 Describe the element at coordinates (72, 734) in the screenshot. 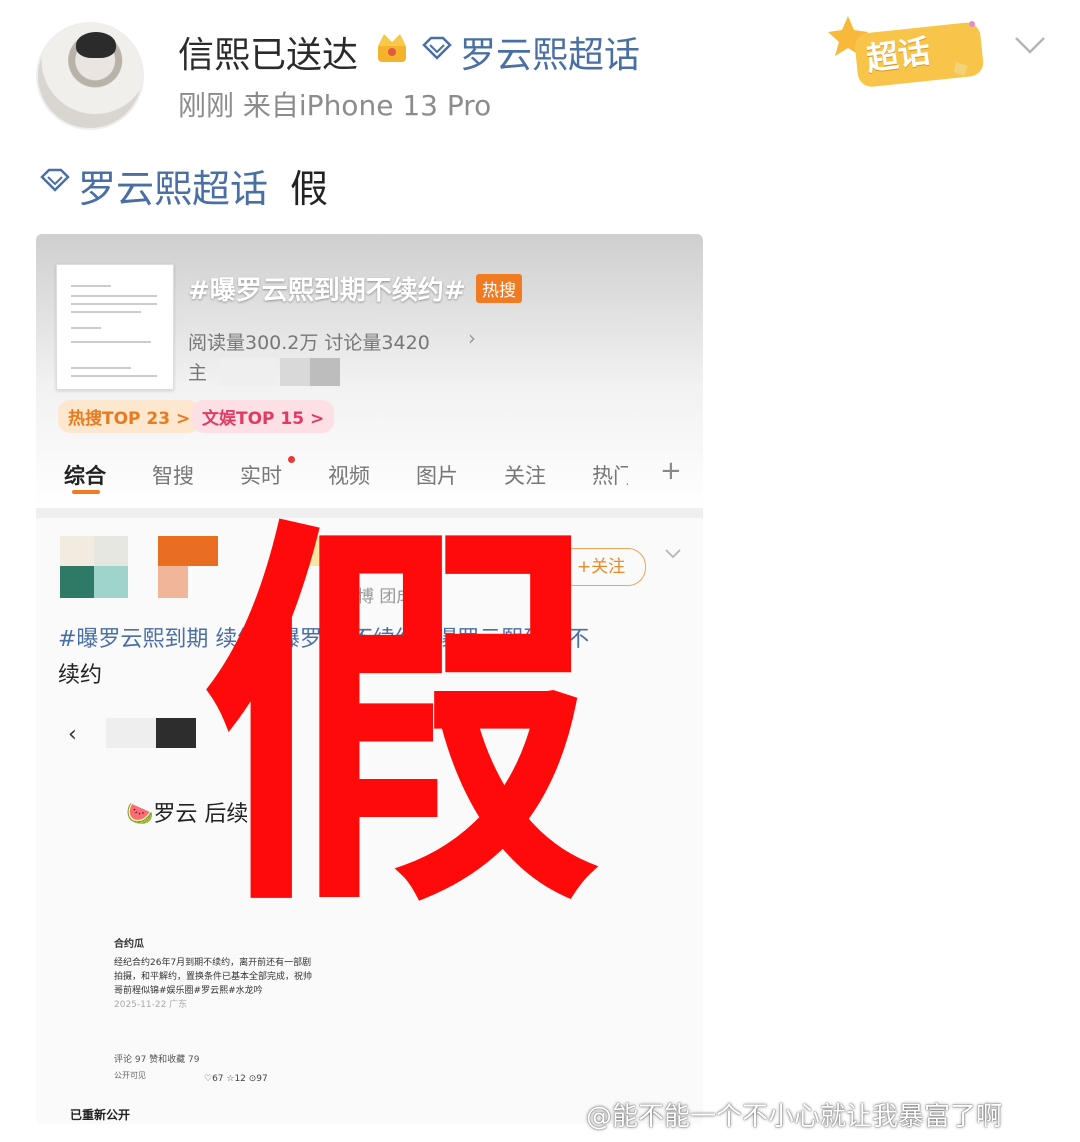

I see `back-arrow-icon: ‹` at that location.